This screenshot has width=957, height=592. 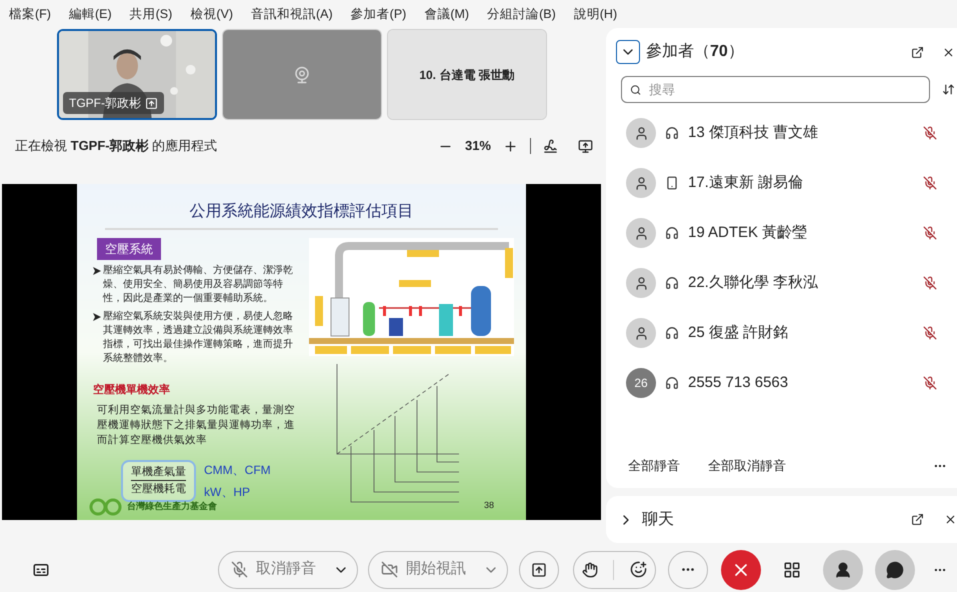 What do you see at coordinates (741, 570) in the screenshot?
I see `leave-button` at bounding box center [741, 570].